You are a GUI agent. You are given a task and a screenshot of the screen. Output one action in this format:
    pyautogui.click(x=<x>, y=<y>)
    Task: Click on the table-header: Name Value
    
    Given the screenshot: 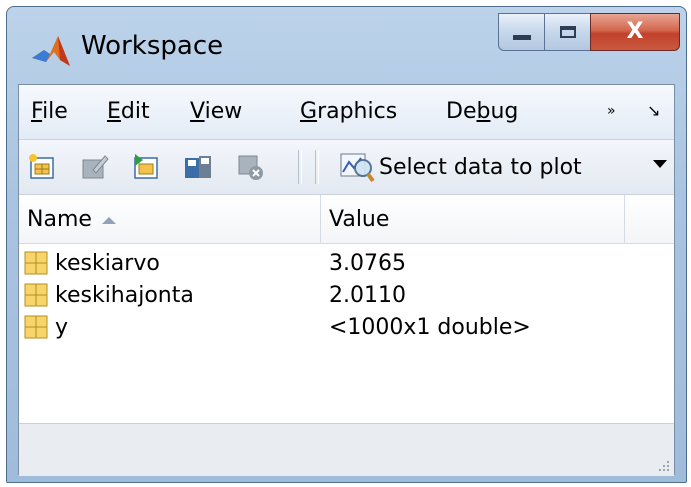 What is the action you would take?
    pyautogui.click(x=346, y=219)
    